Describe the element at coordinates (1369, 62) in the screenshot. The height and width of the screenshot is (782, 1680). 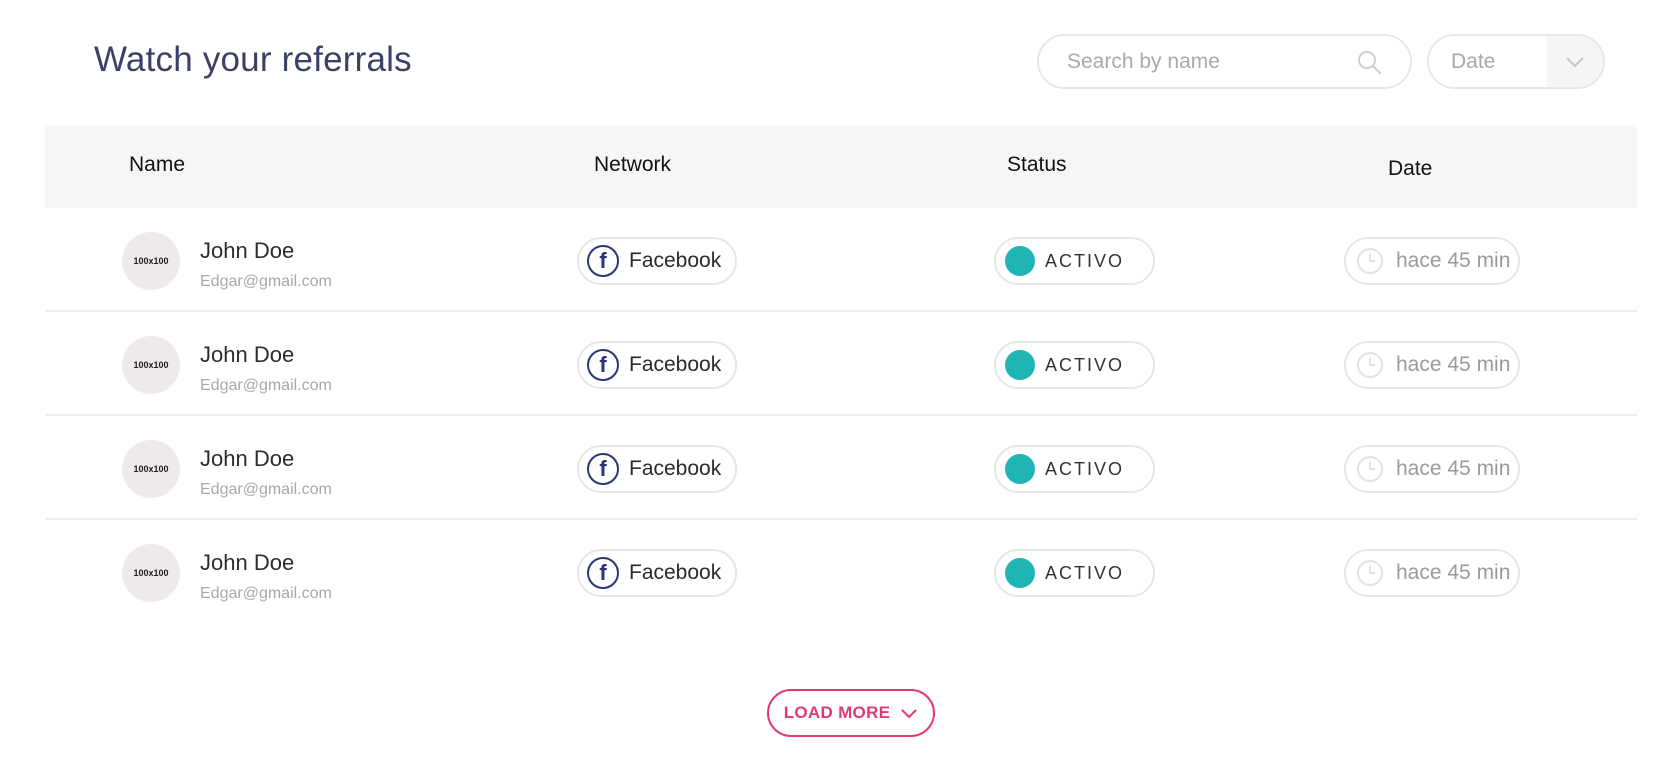
I see `search-icon` at that location.